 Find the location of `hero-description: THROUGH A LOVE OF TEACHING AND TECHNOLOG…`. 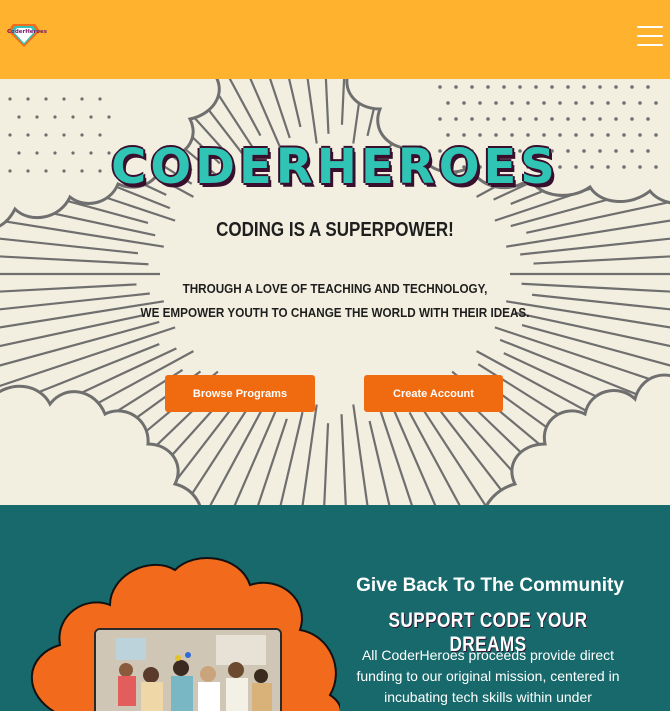

hero-description: THROUGH A LOVE OF TEACHING AND TECHNOLOG… is located at coordinates (335, 301).